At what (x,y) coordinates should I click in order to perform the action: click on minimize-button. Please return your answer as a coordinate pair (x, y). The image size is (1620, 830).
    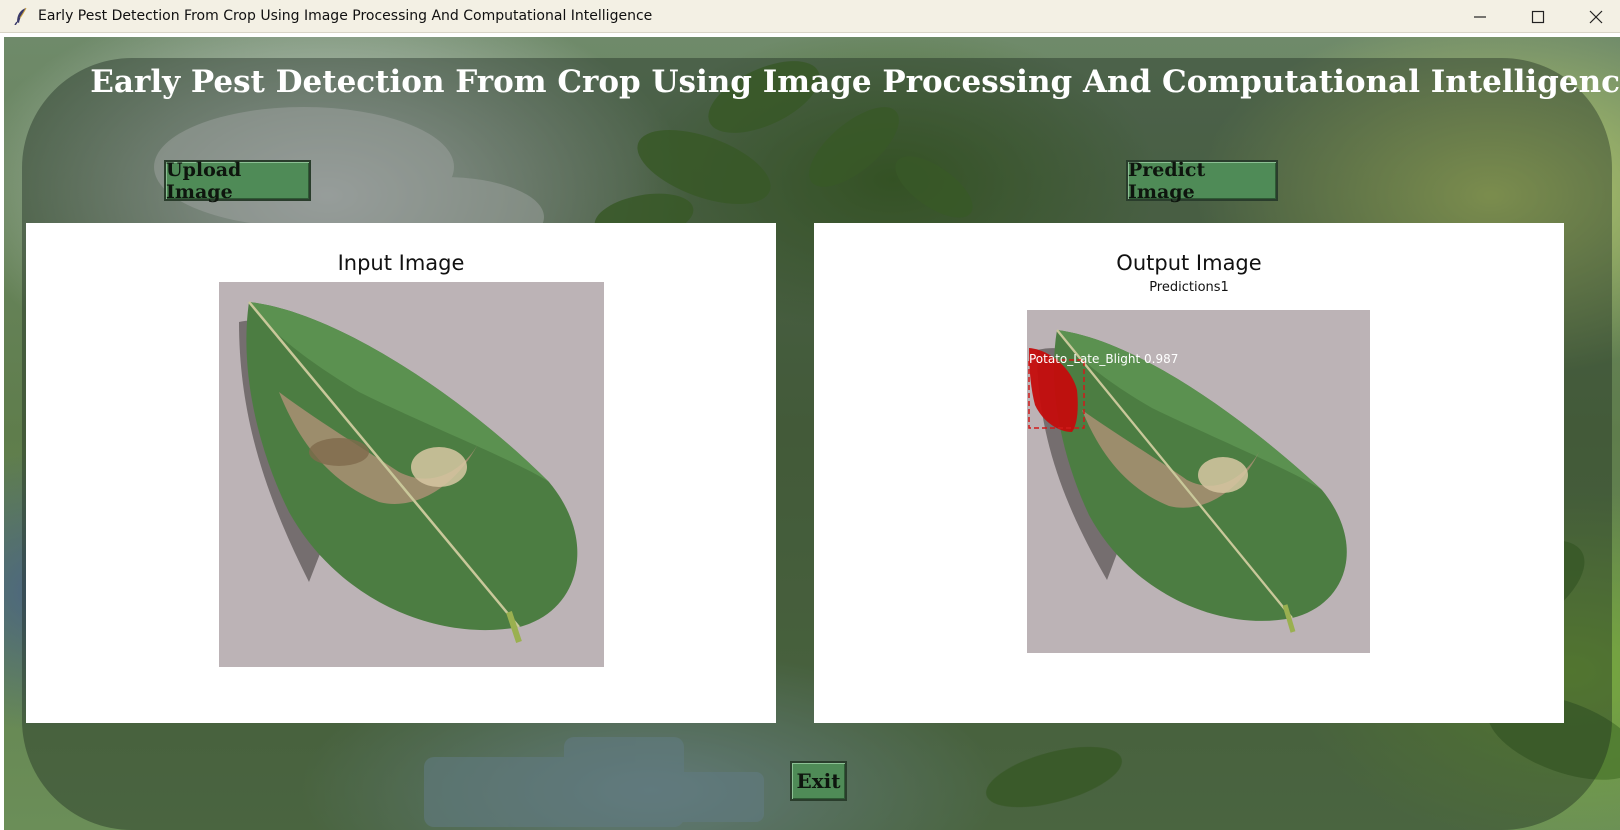
    Looking at the image, I should click on (1480, 16).